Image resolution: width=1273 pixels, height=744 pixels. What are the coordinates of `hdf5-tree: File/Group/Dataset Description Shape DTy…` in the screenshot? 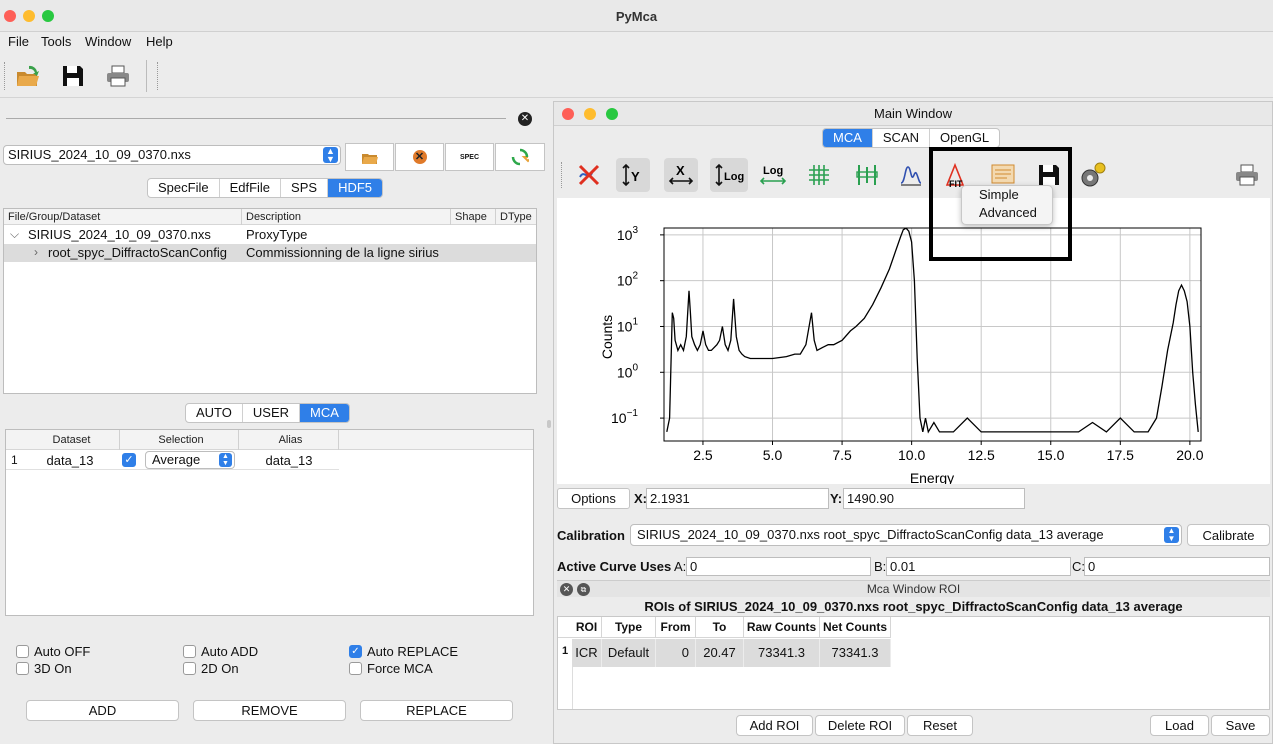 It's located at (270, 301).